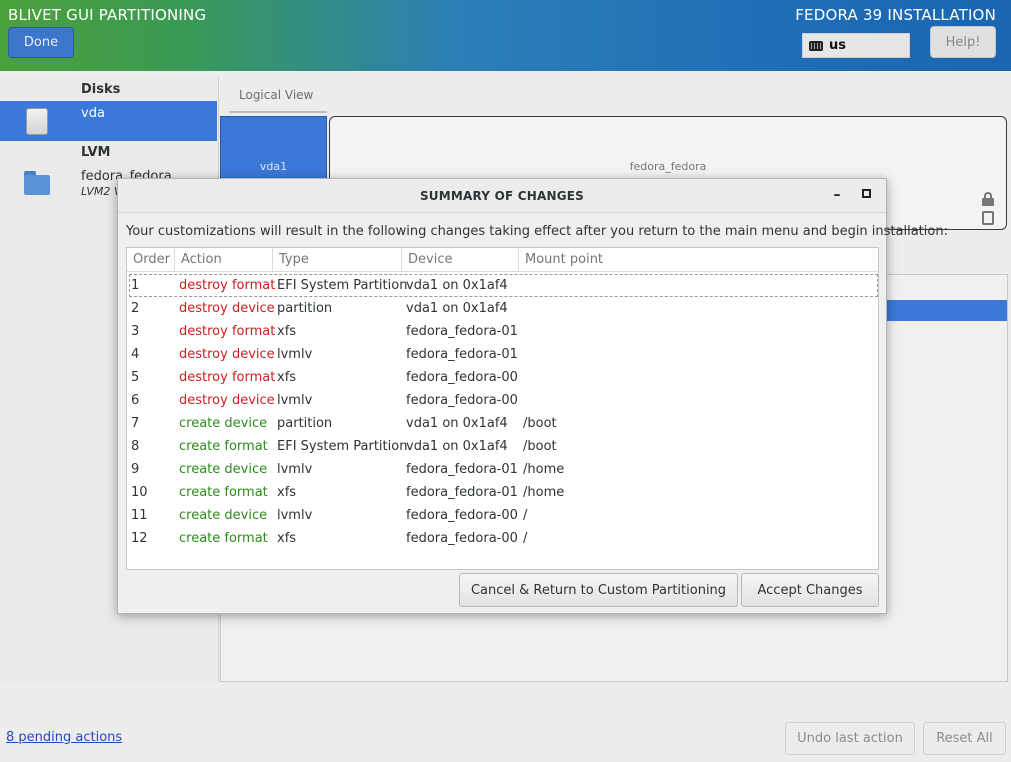 The width and height of the screenshot is (1011, 762). Describe the element at coordinates (37, 183) in the screenshot. I see `folder-icon` at that location.